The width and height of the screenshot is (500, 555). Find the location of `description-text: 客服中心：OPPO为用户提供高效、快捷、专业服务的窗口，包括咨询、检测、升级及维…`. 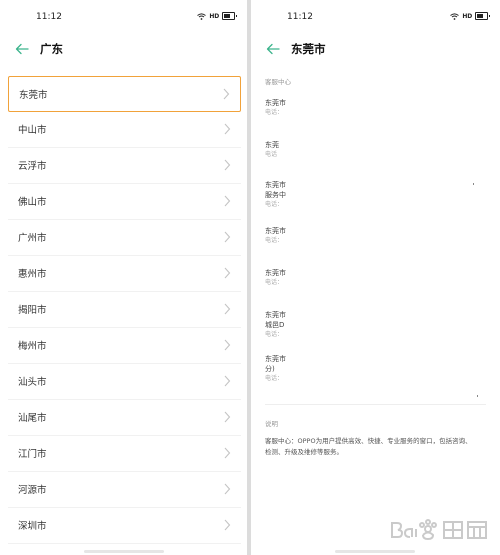

description-text: 客服中心：OPPO为用户提供高效、快捷、专业服务的窗口，包括咨询、检测、升级及维… is located at coordinates (368, 446).